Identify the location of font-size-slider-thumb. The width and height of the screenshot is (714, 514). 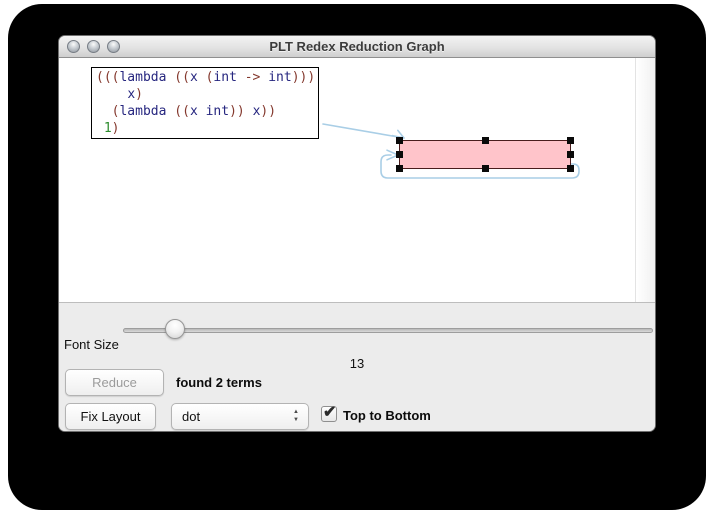
(175, 329).